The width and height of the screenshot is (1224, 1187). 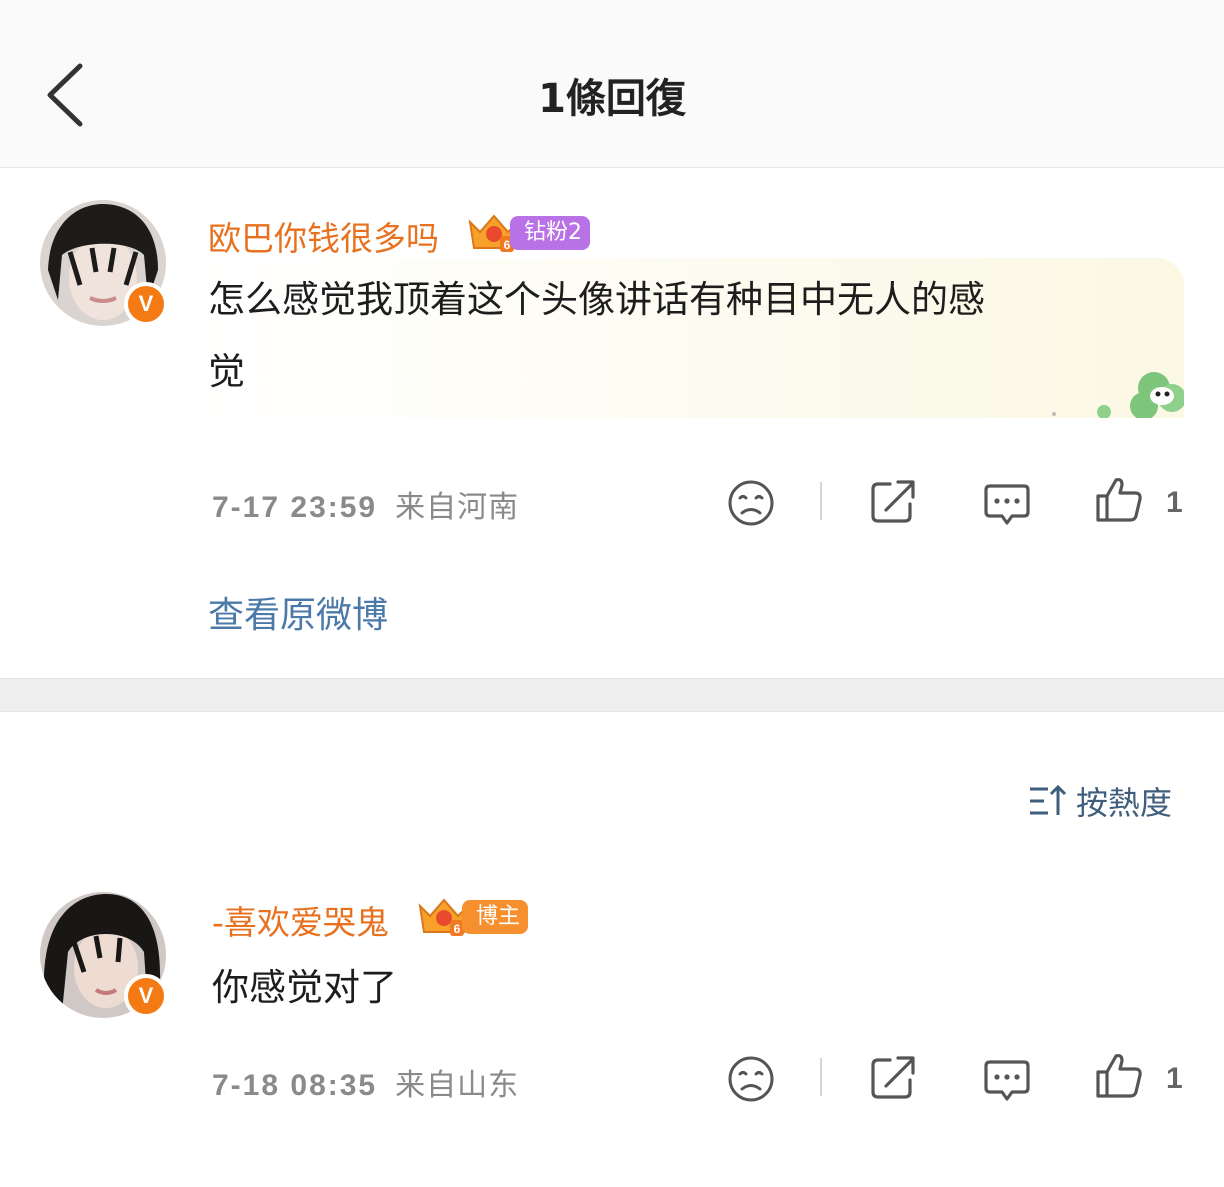 I want to click on reply-text: 你感觉对了, so click(x=304, y=987).